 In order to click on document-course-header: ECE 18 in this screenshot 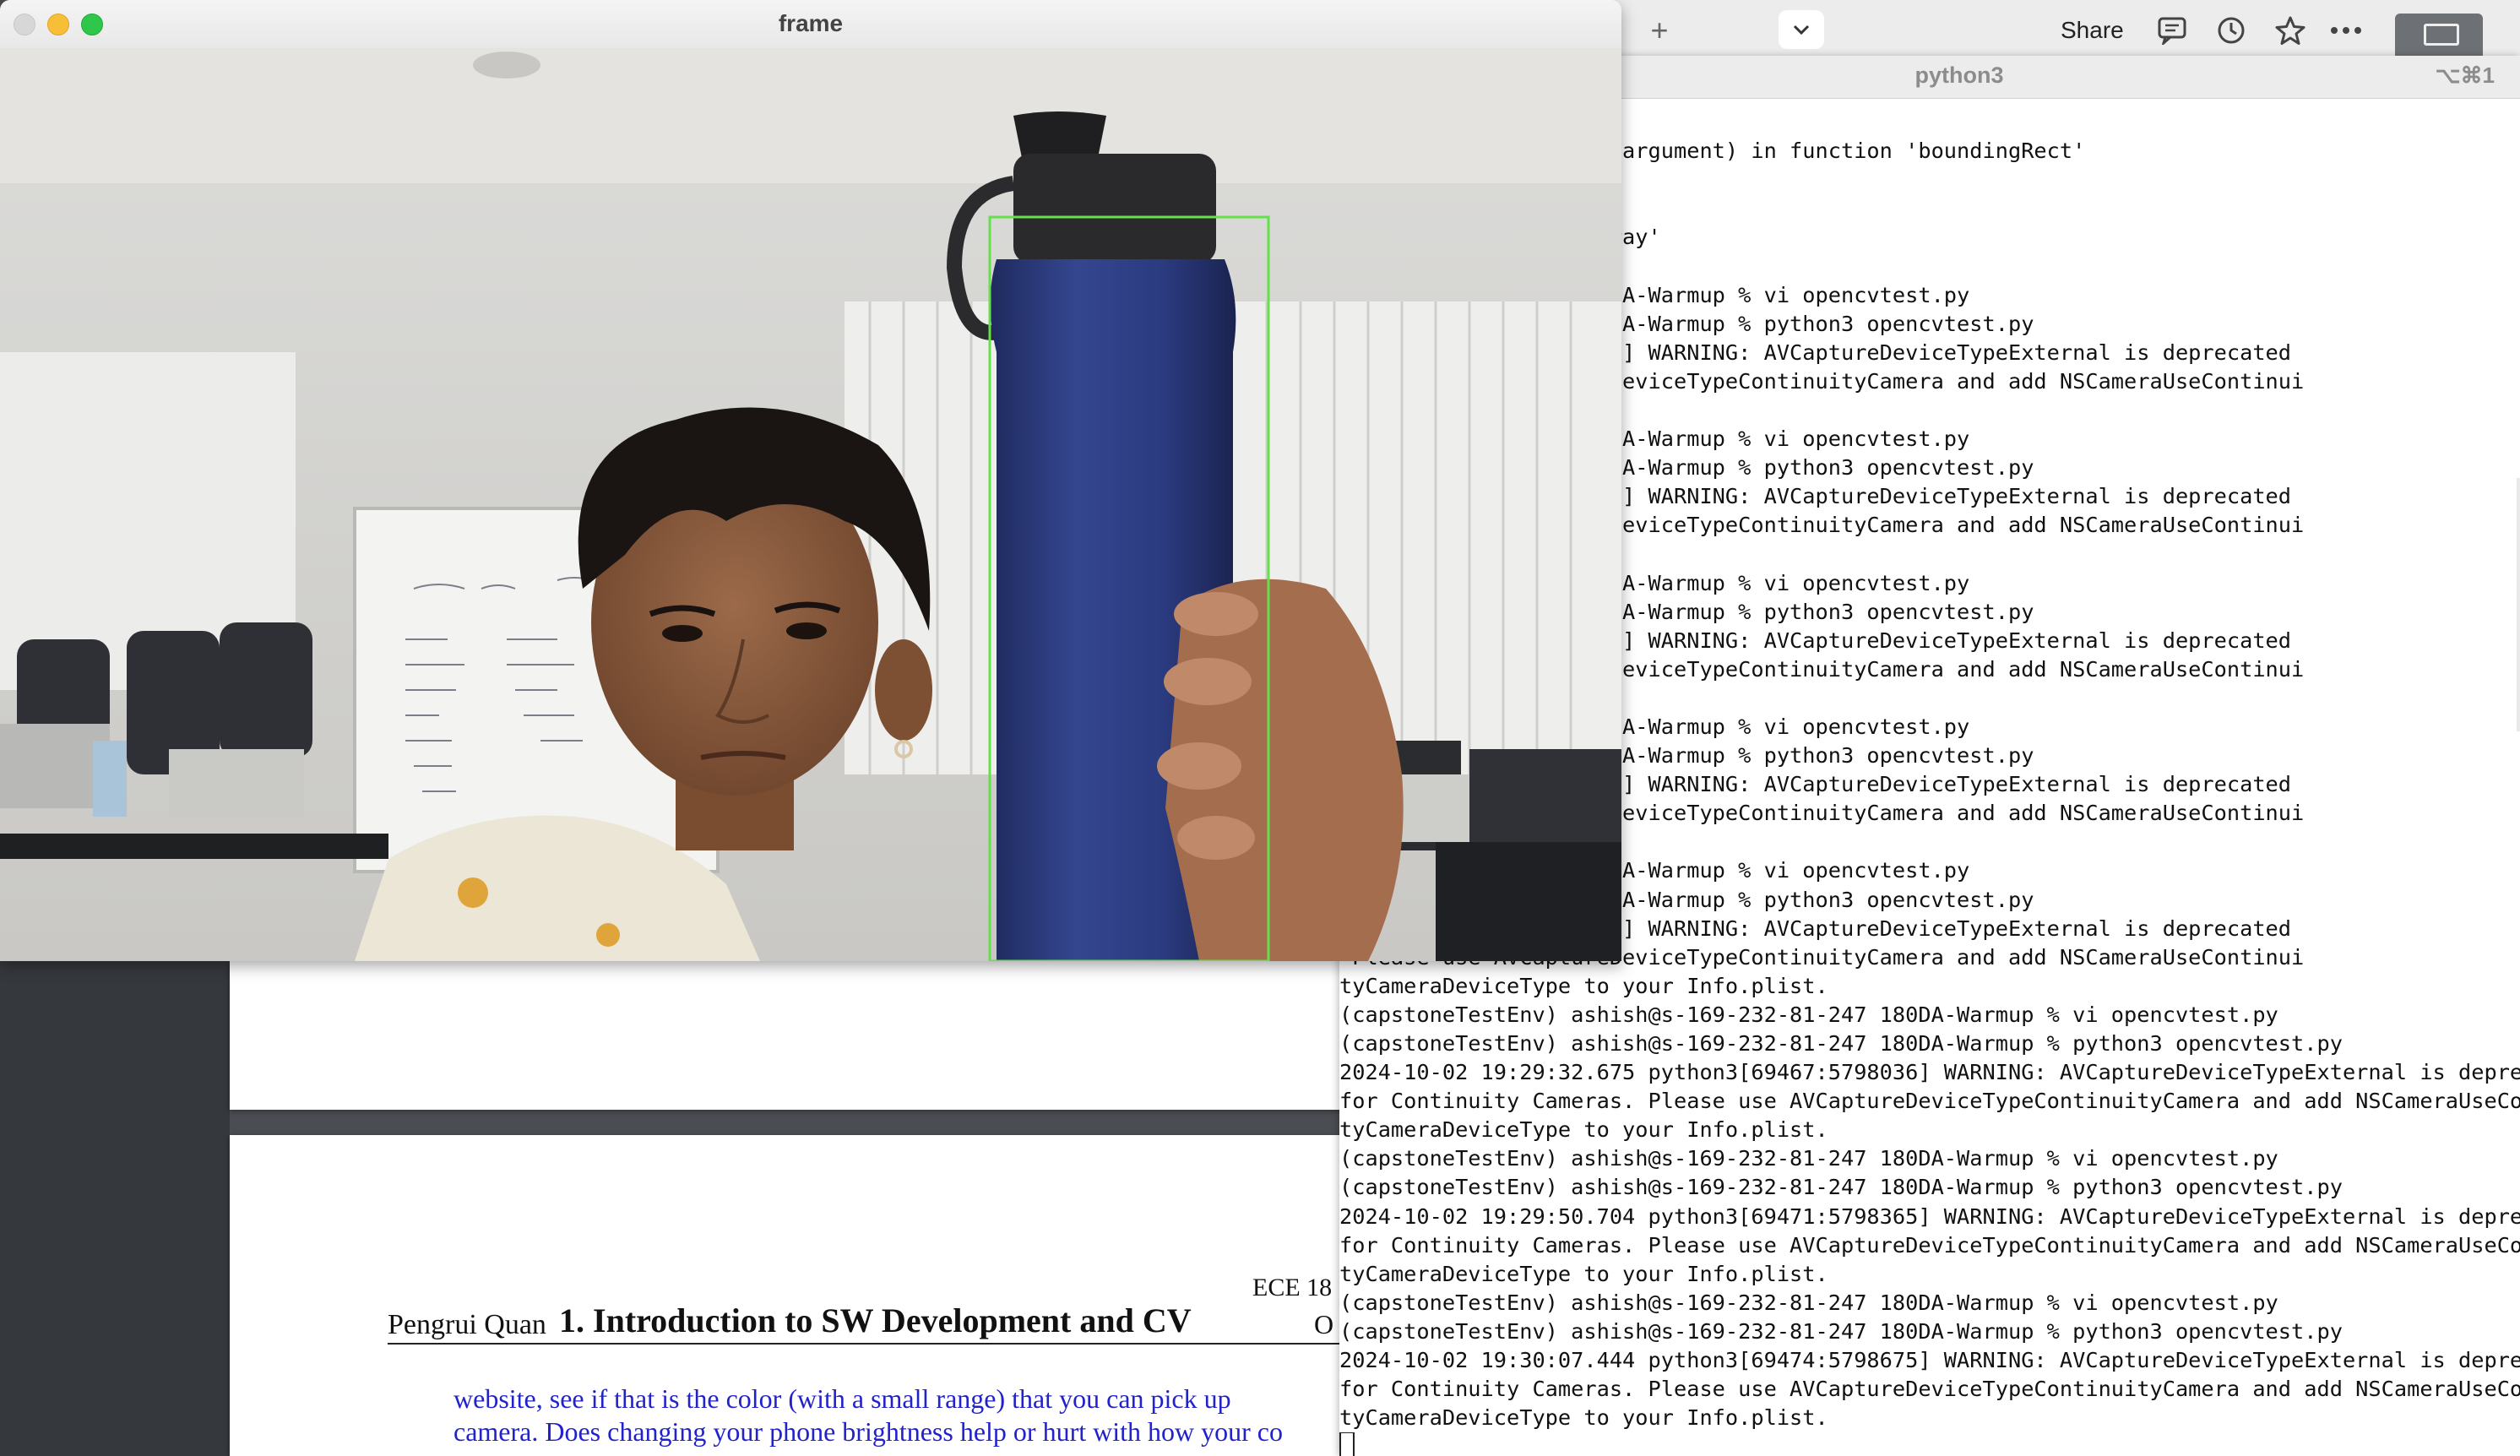, I will do `click(1292, 1287)`.